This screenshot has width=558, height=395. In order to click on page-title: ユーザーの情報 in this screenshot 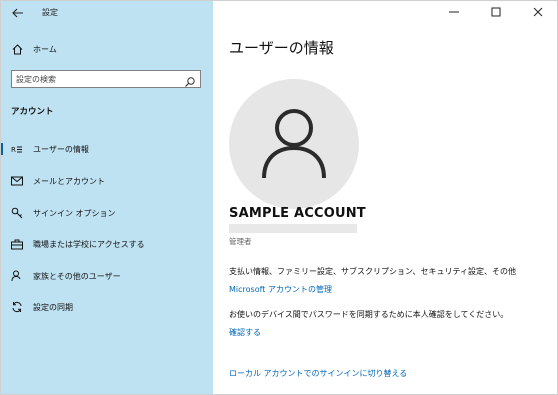, I will do `click(281, 48)`.